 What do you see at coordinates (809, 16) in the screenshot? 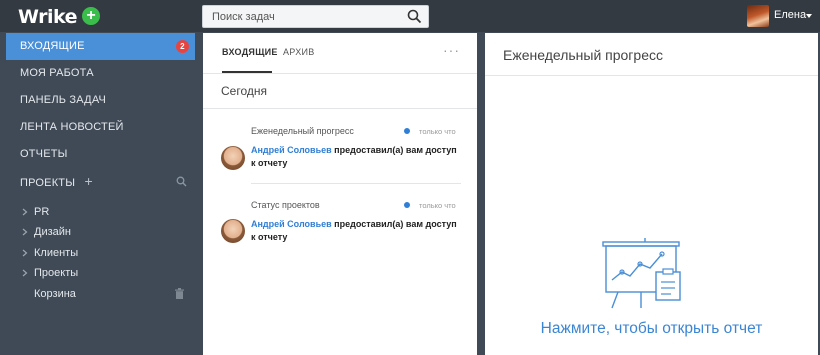
I see `chevron-down-icon` at bounding box center [809, 16].